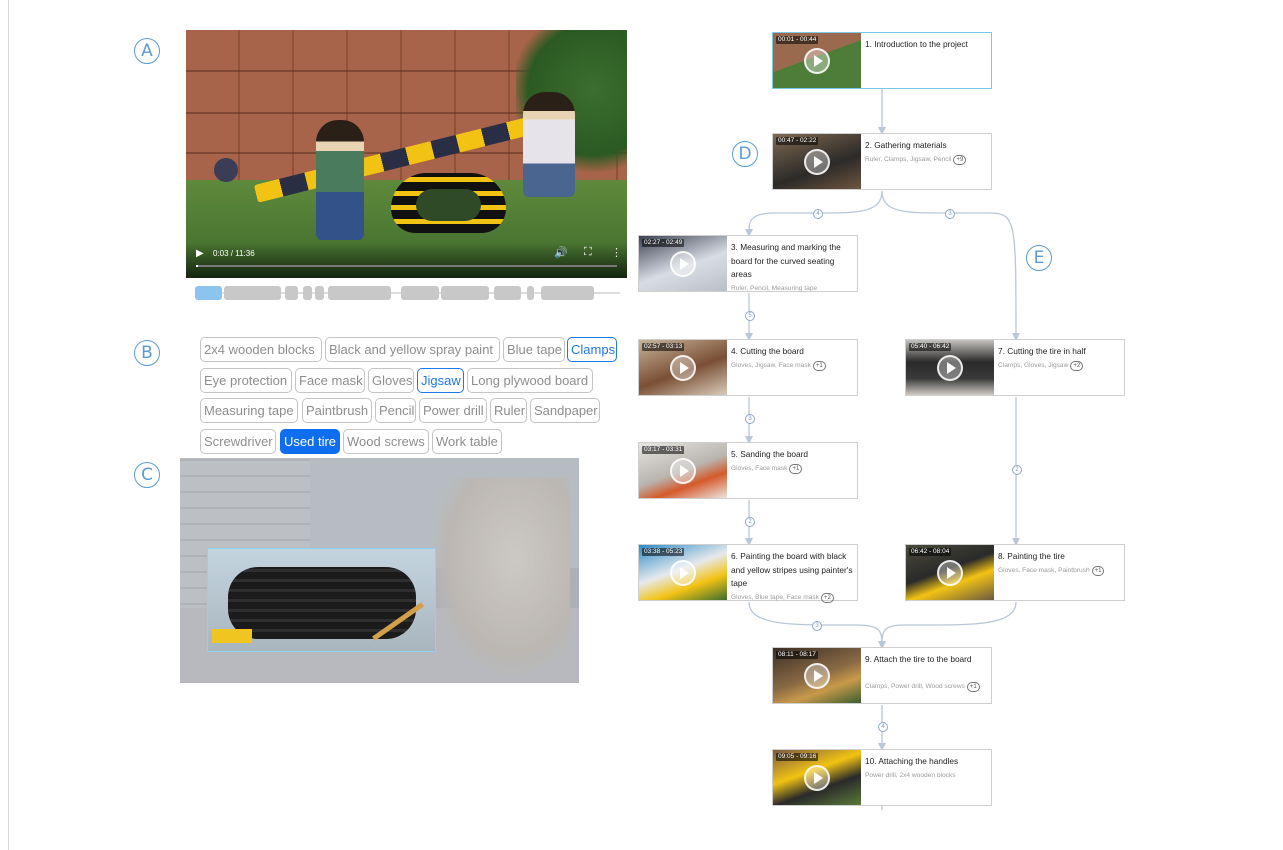 The height and width of the screenshot is (850, 1283). Describe the element at coordinates (663, 450) in the screenshot. I see `step-timestamp: 03:17 - 03:31` at that location.